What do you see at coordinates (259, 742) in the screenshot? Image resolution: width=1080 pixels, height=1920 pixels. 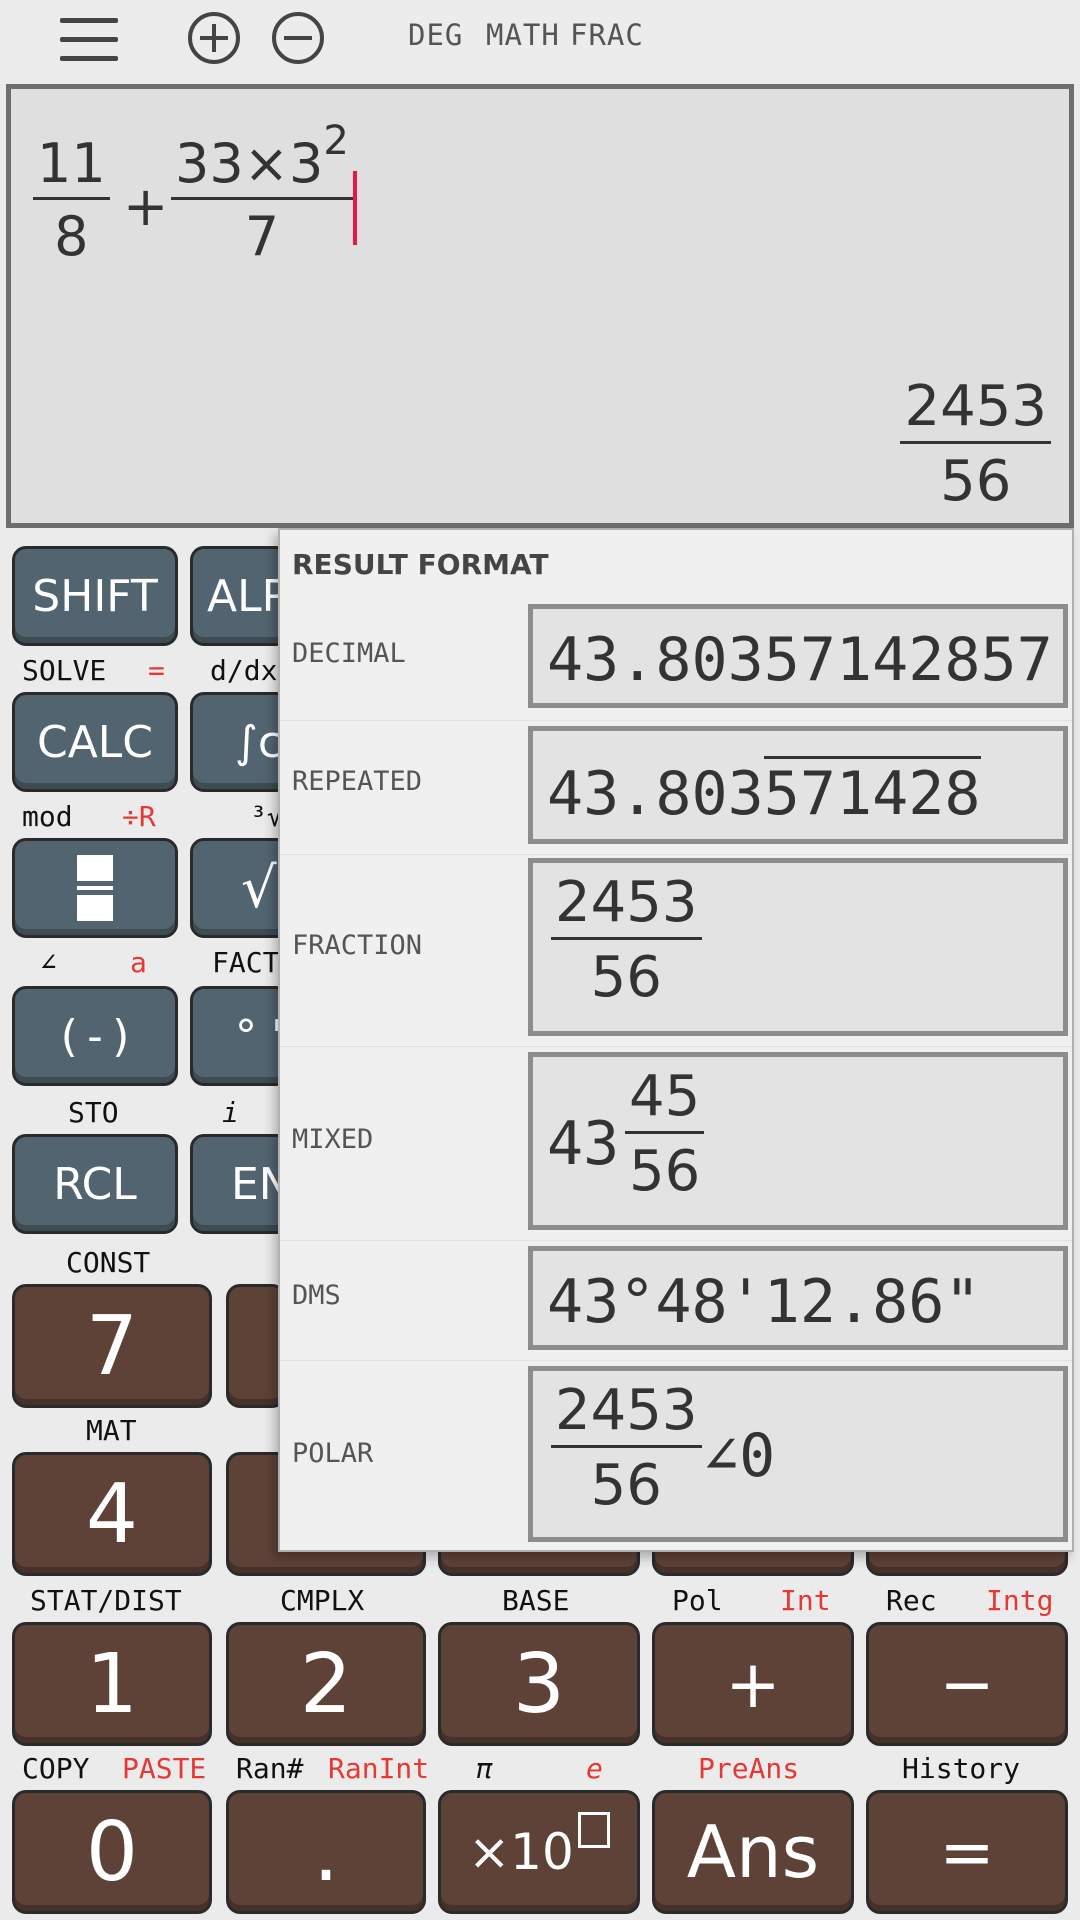 I see `integral-key-label: ∫c` at bounding box center [259, 742].